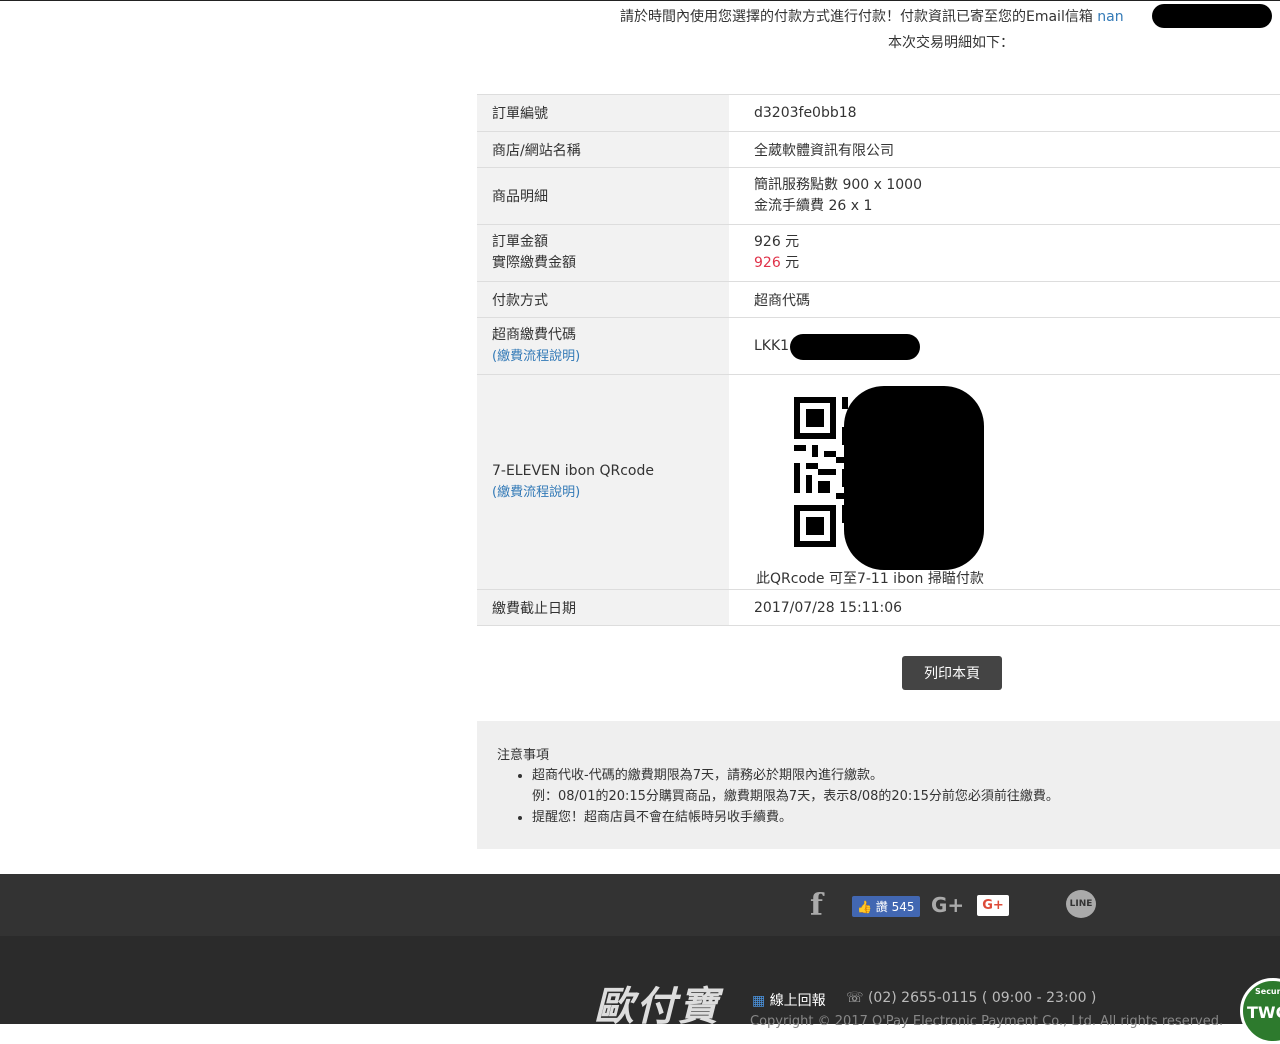  I want to click on notice-email: nan, so click(1110, 17).